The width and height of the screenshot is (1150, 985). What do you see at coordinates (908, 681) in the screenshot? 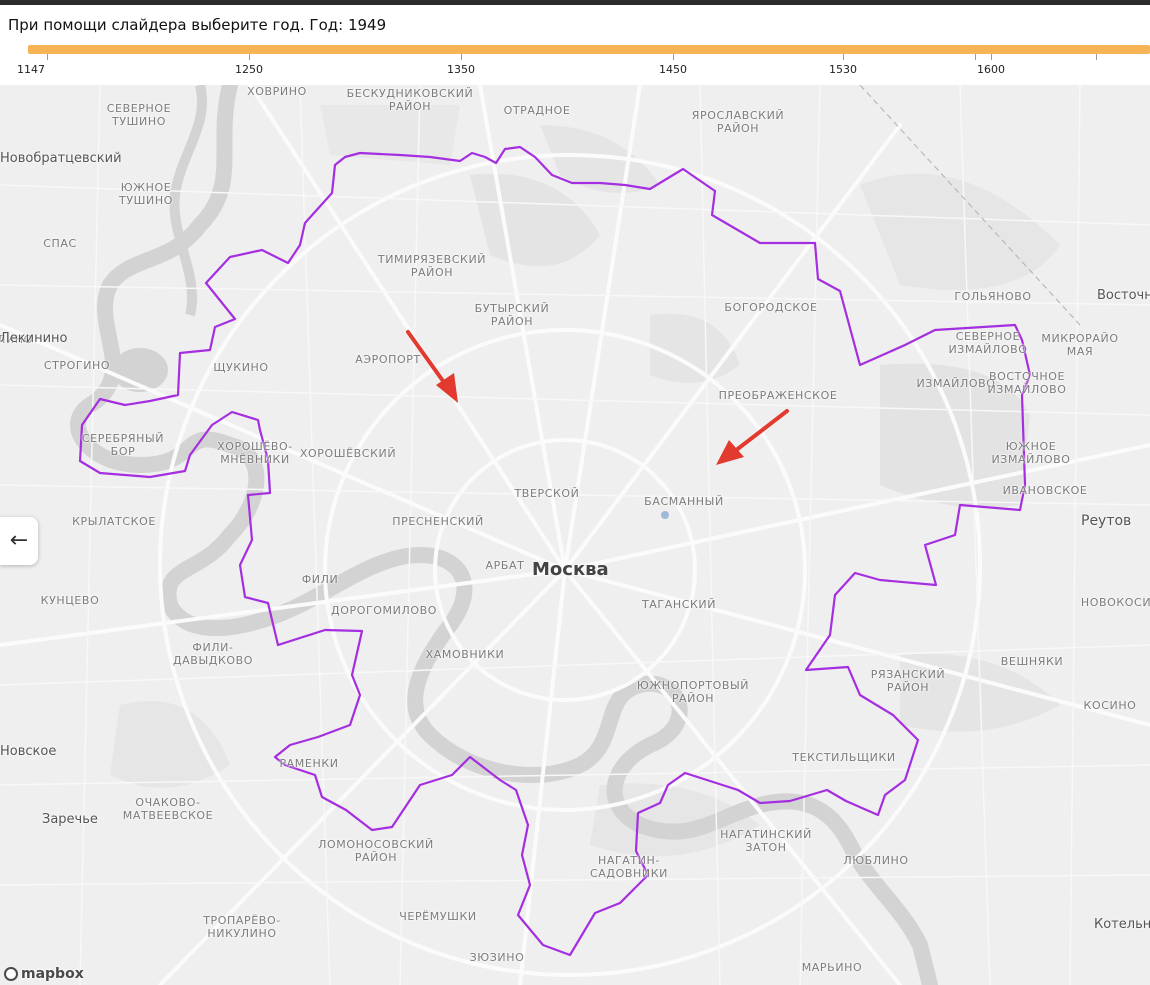
I see `district-label: РЯЗАНСКИЙ РАЙОН` at bounding box center [908, 681].